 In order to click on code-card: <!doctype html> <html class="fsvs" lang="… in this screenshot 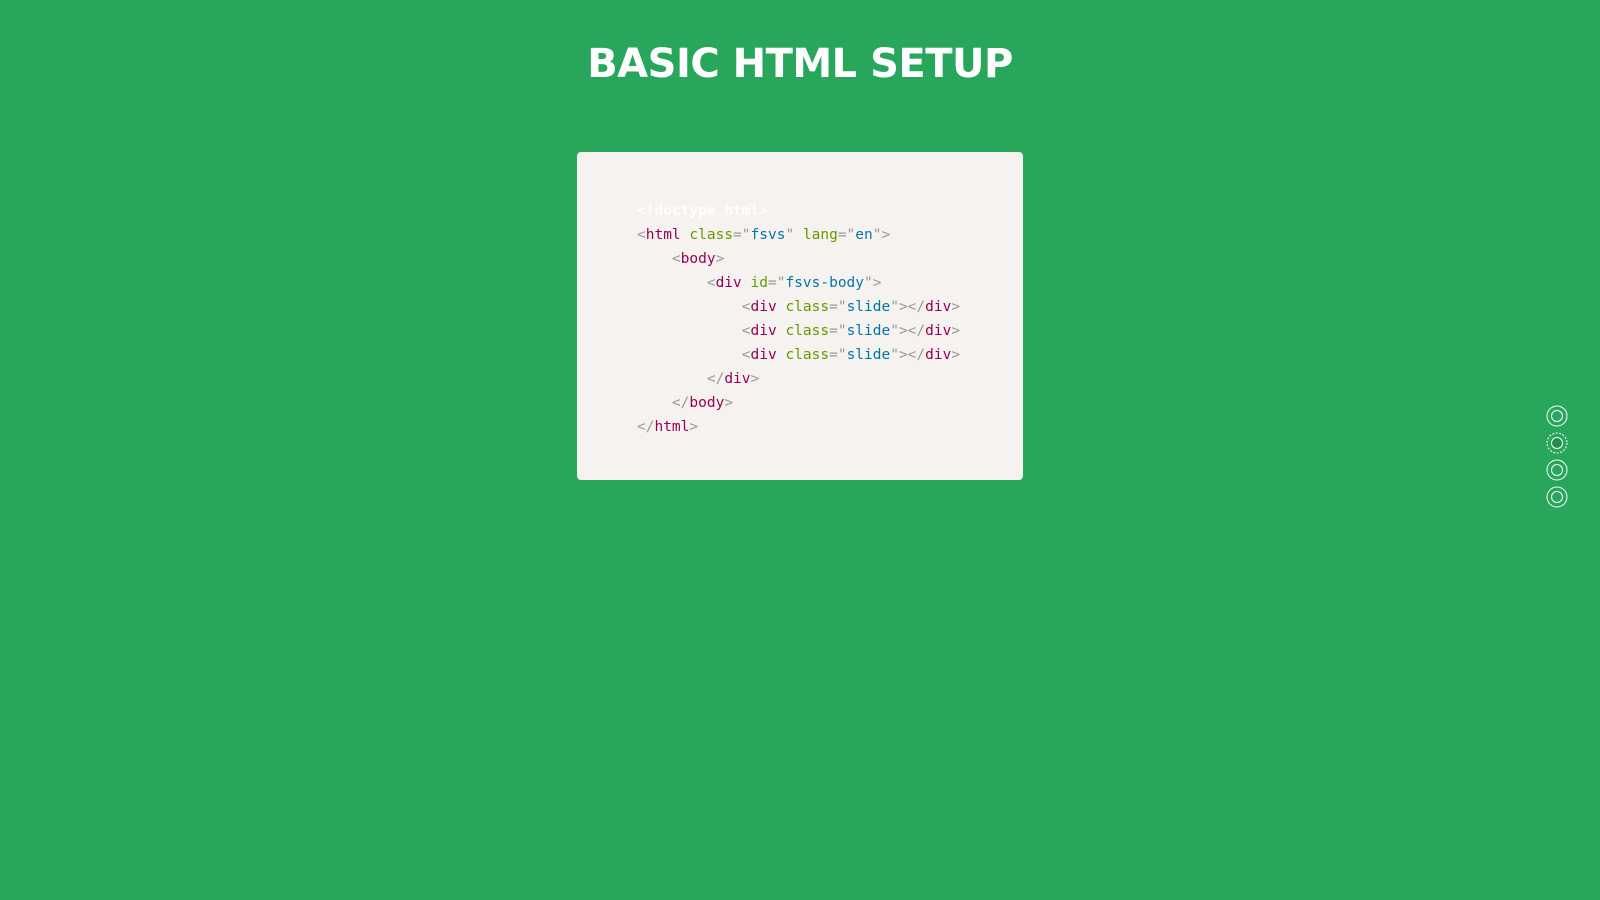, I will do `click(800, 316)`.